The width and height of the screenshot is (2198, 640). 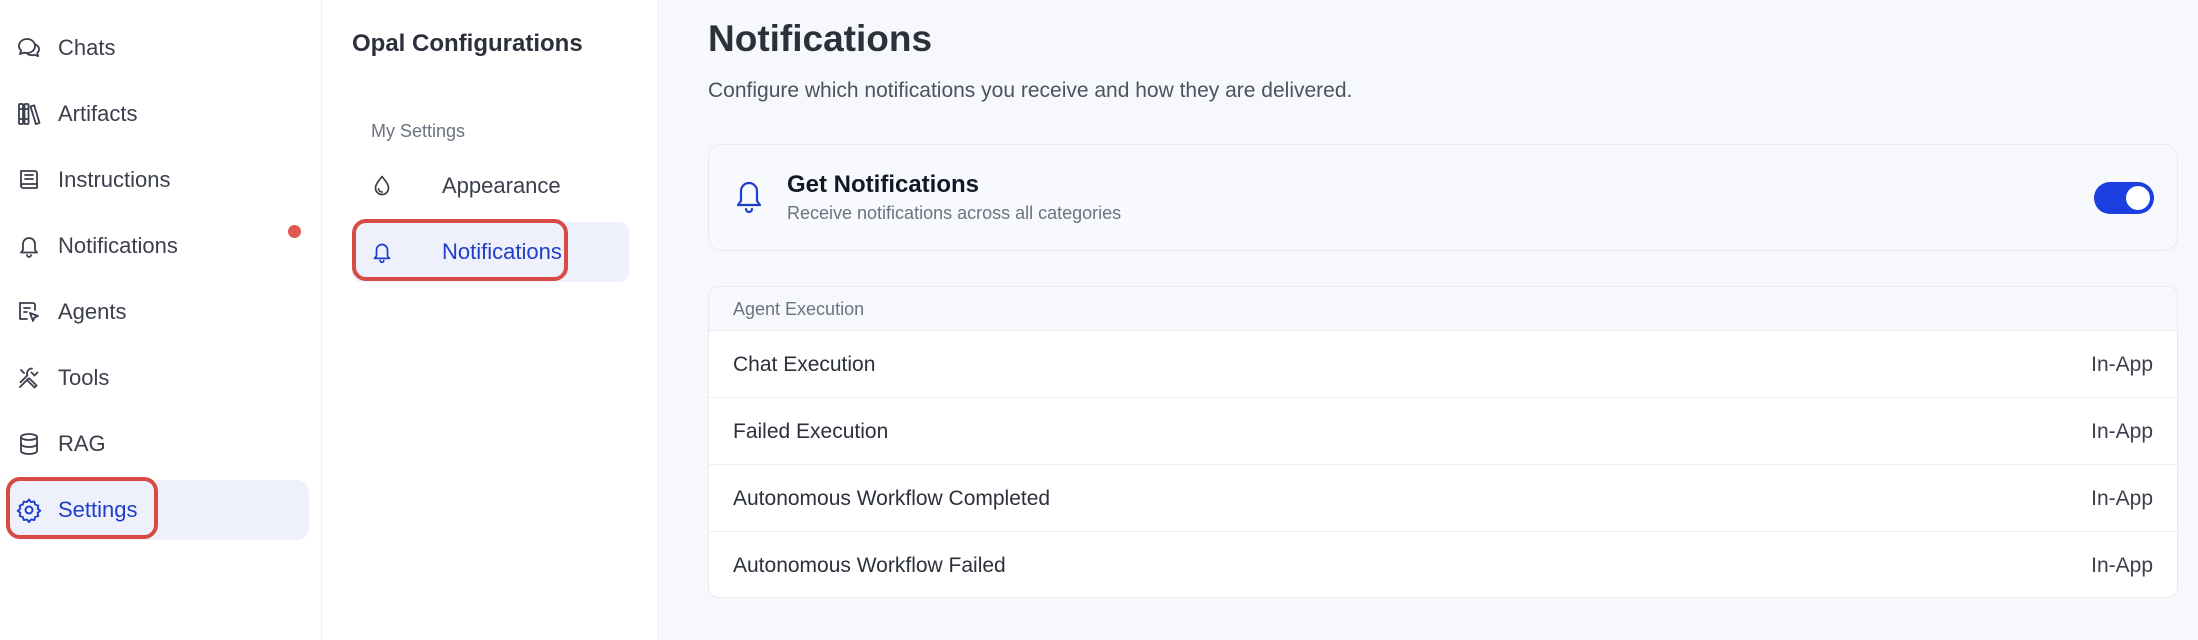 I want to click on notification-name: Autonomous Workflow Completed, so click(x=892, y=498).